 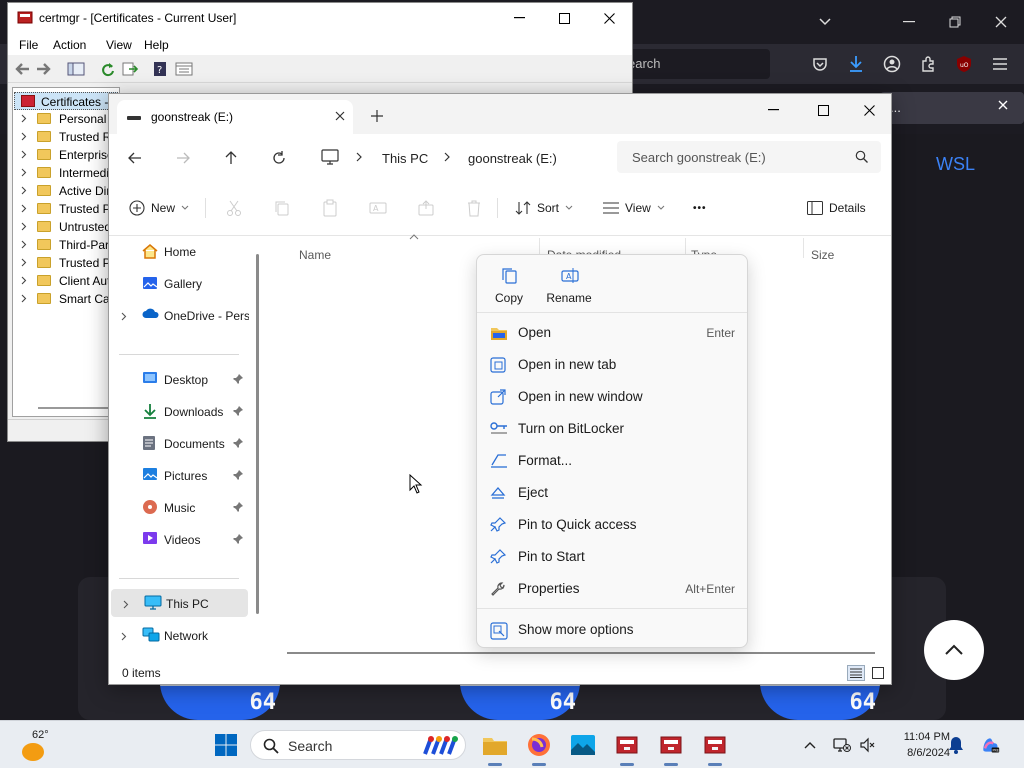 I want to click on see-more-button: •••, so click(x=700, y=208).